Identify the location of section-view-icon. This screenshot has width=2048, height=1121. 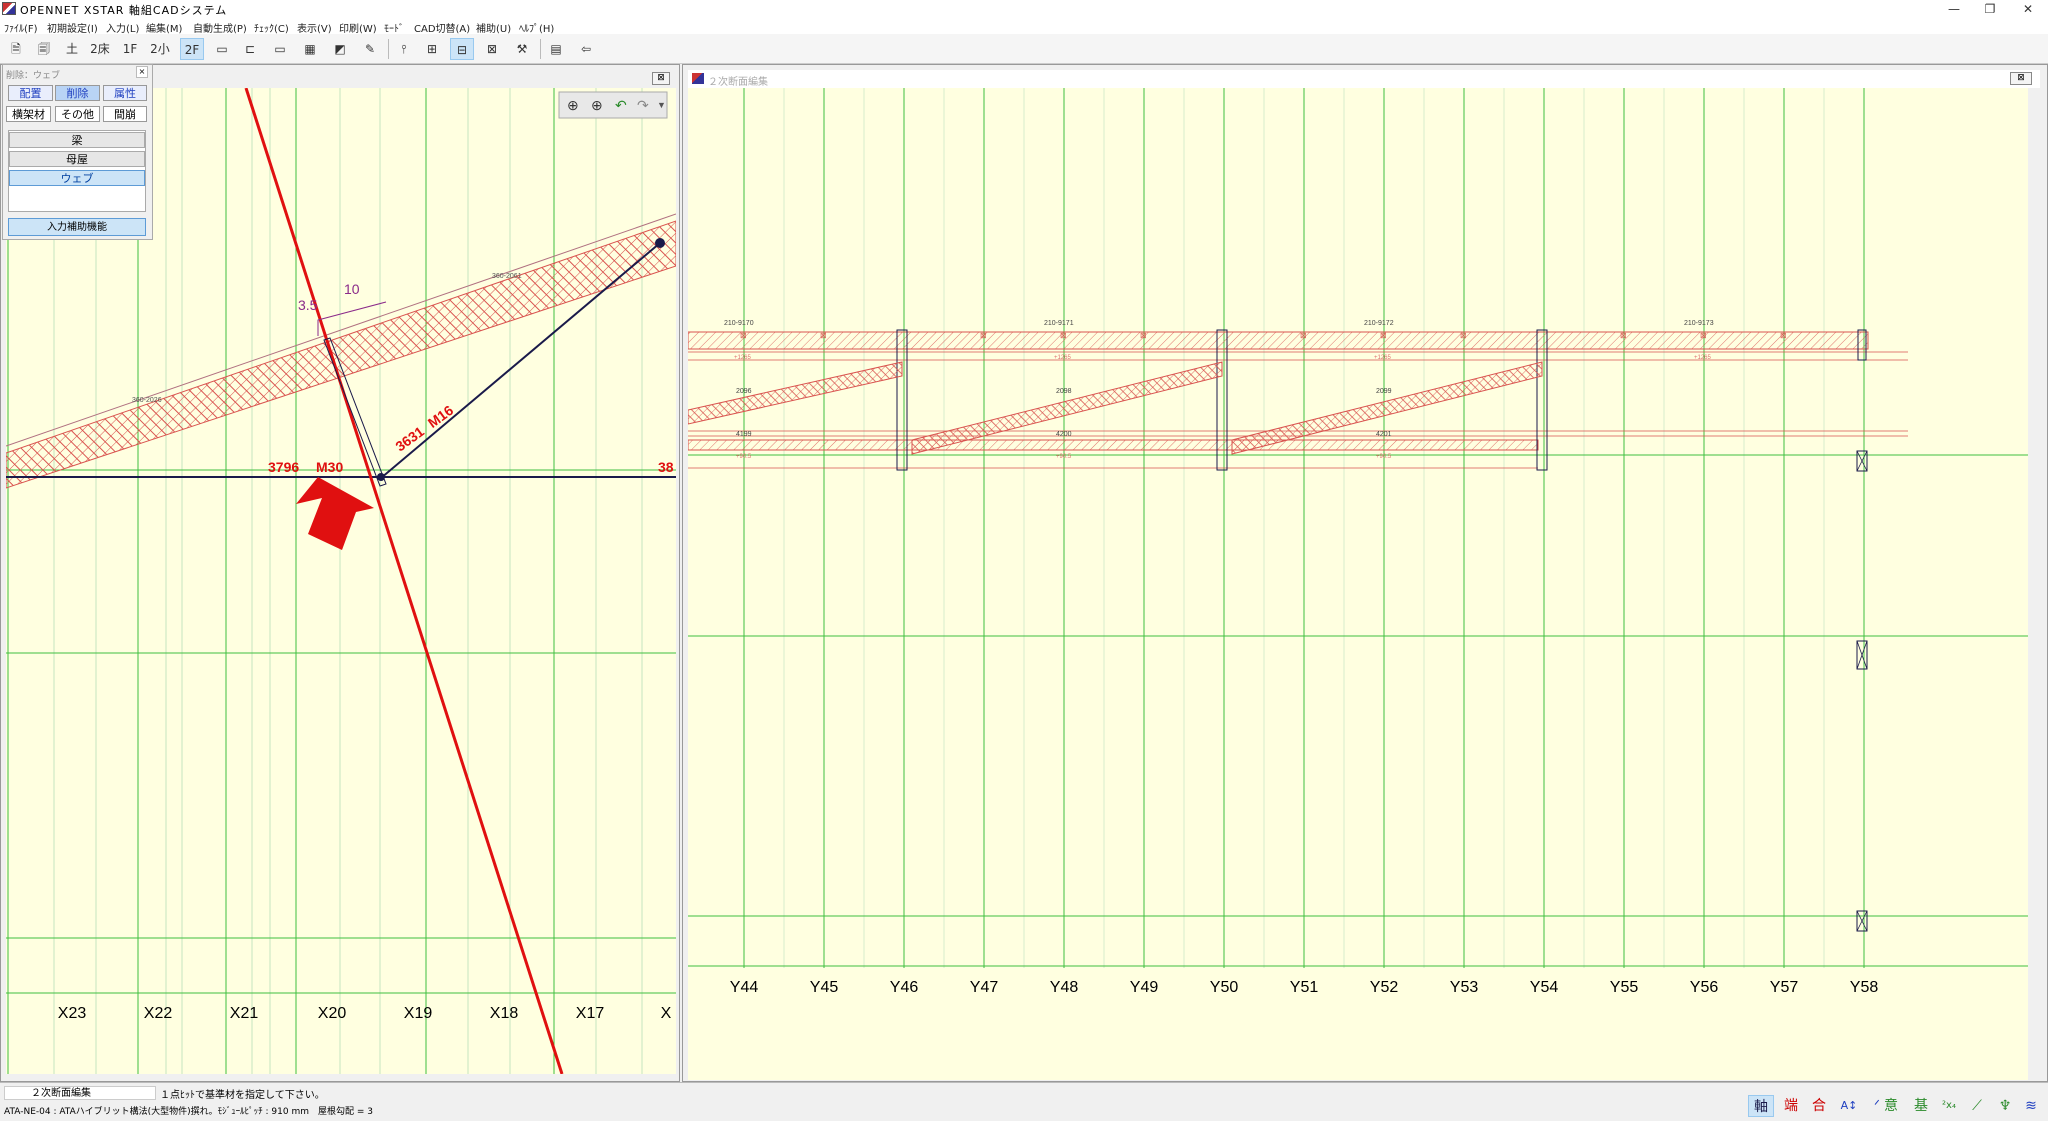
(698, 78).